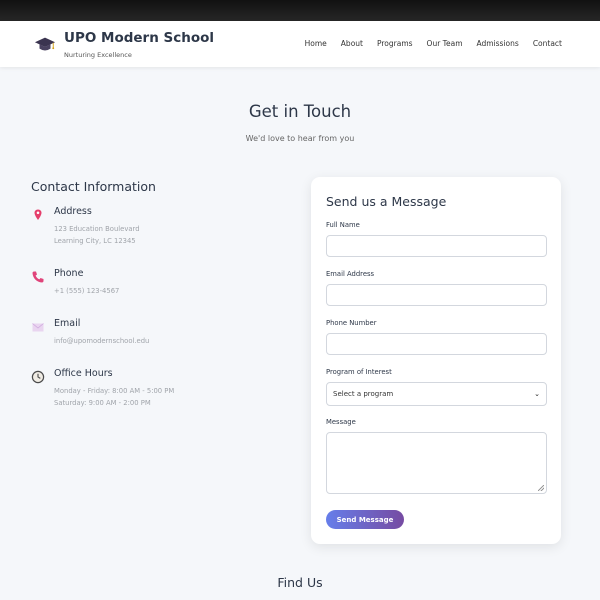 The height and width of the screenshot is (600, 600). I want to click on email-title: Email, so click(67, 323).